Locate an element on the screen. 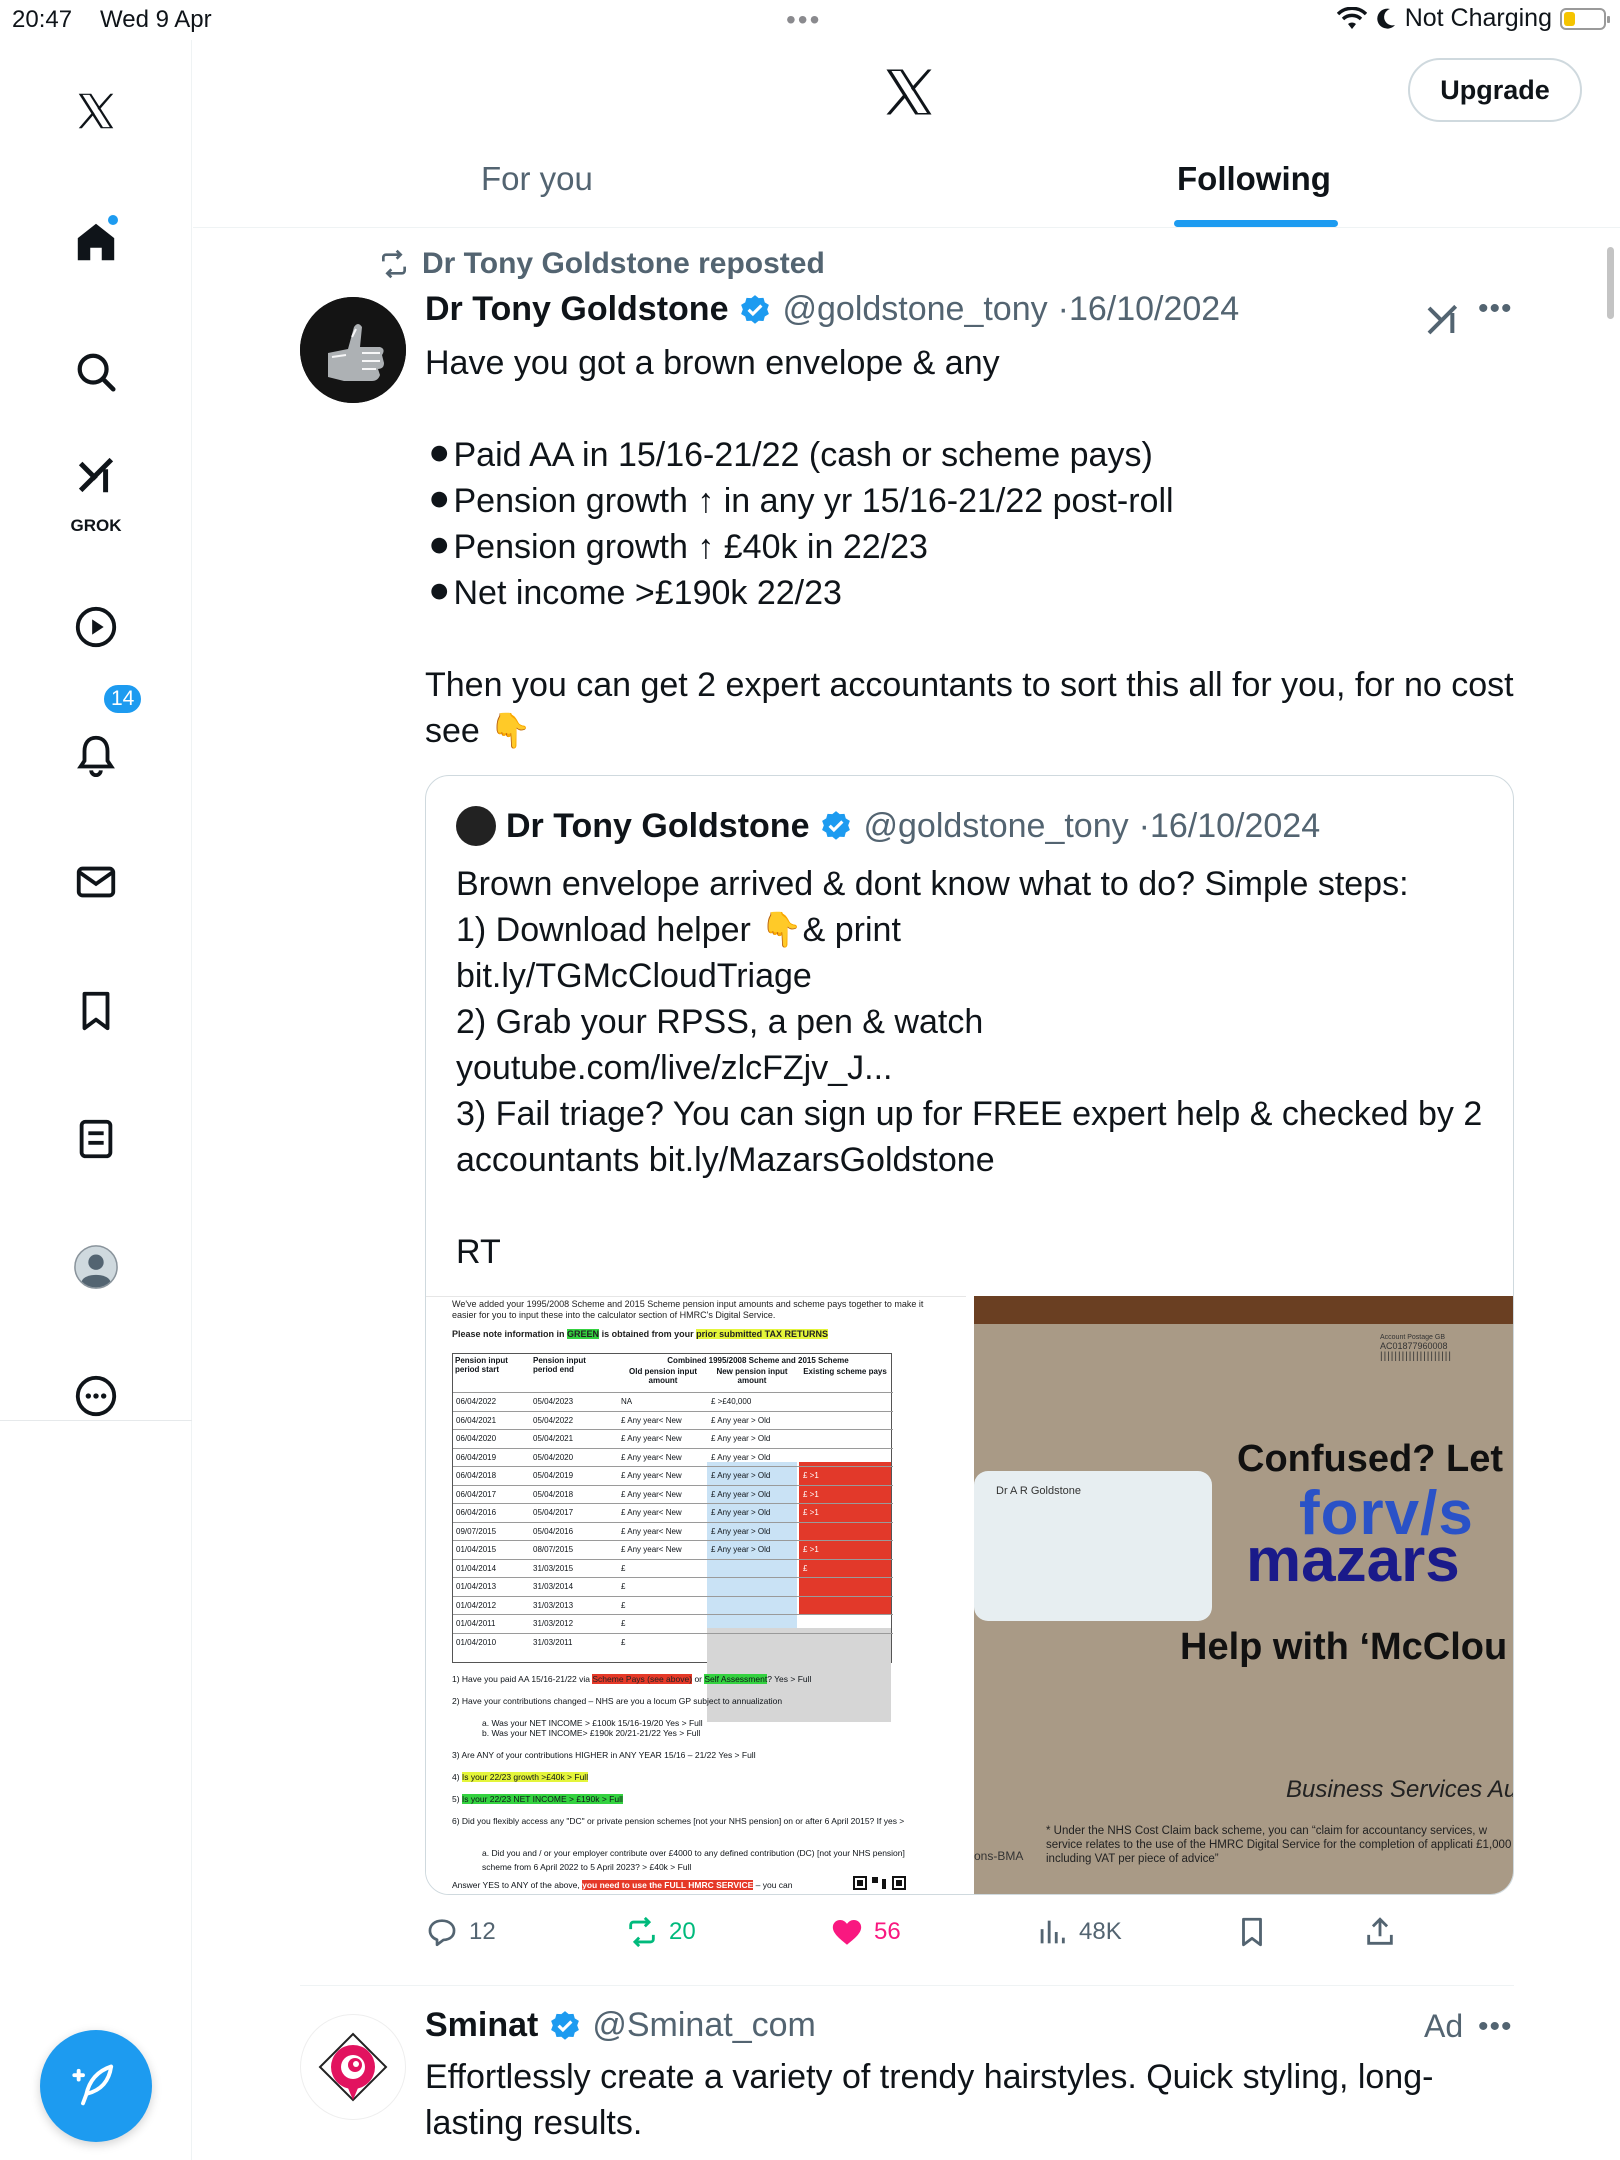 This screenshot has height=2160, width=1620. share-button is located at coordinates (1380, 1932).